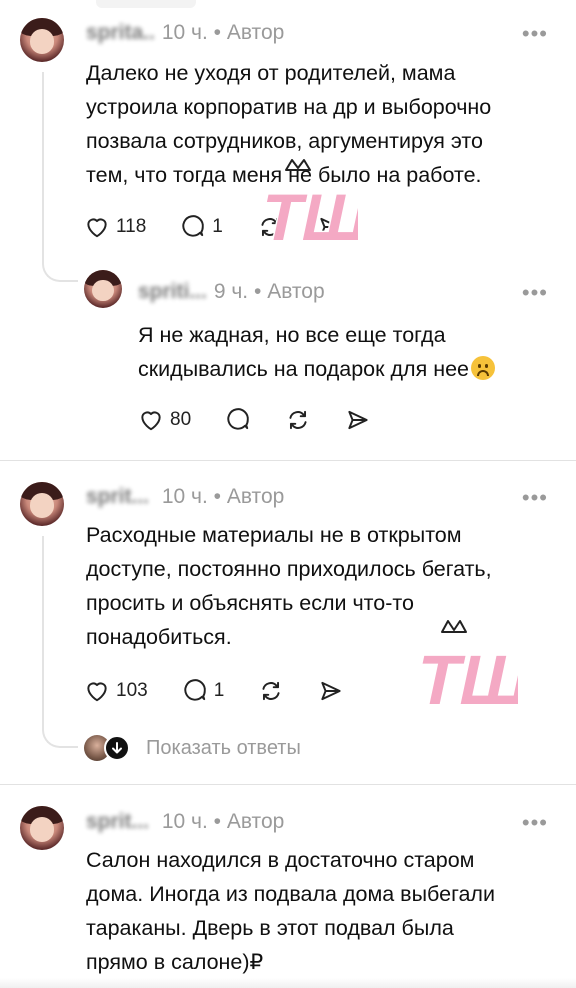  I want to click on like-button: 118, so click(115, 227).